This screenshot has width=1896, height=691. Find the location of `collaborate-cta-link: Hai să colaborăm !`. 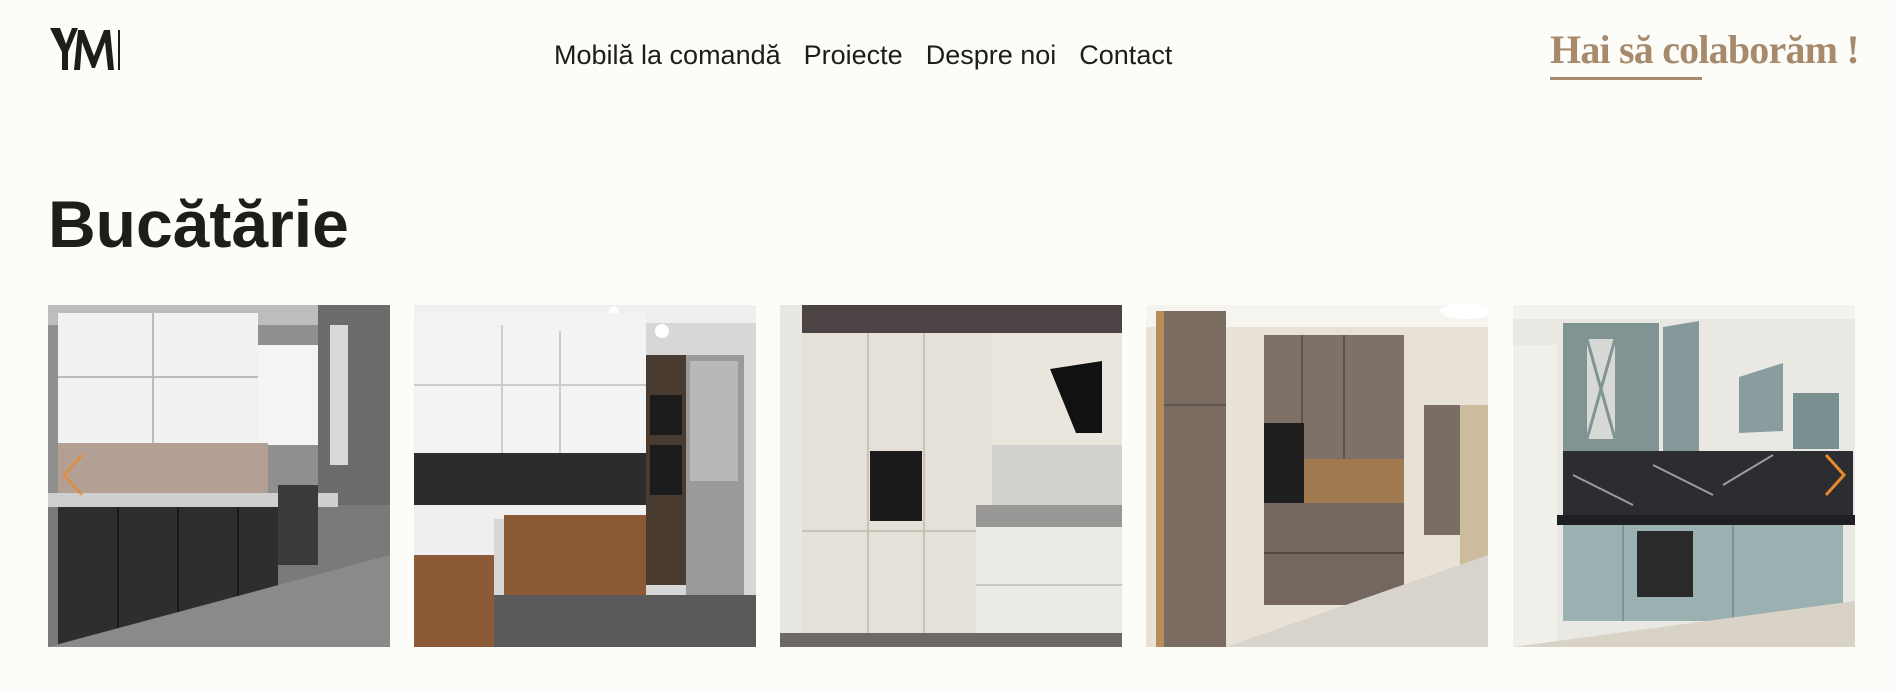

collaborate-cta-link: Hai să colaborăm ! is located at coordinates (1705, 50).